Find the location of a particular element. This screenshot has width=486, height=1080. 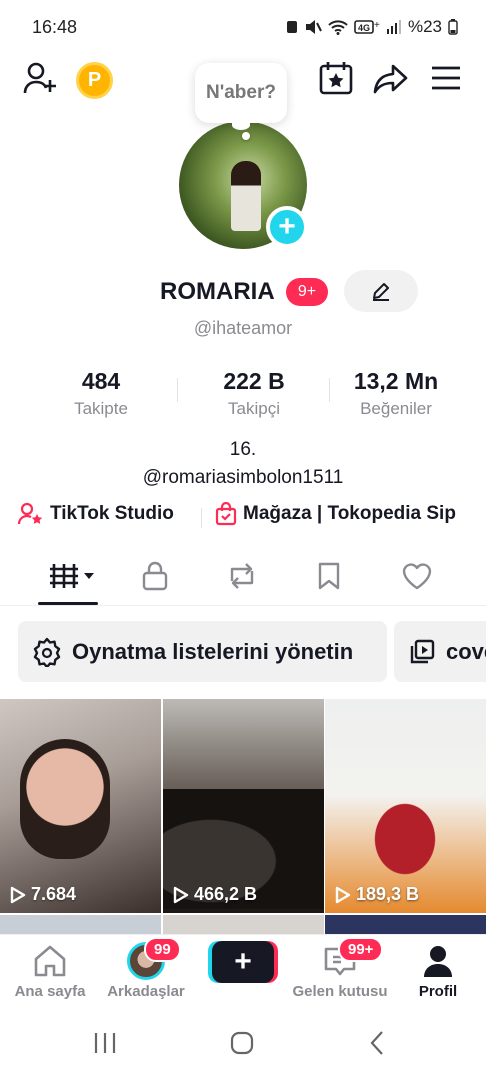

video-thumbnail: 7.684 is located at coordinates (80, 806).